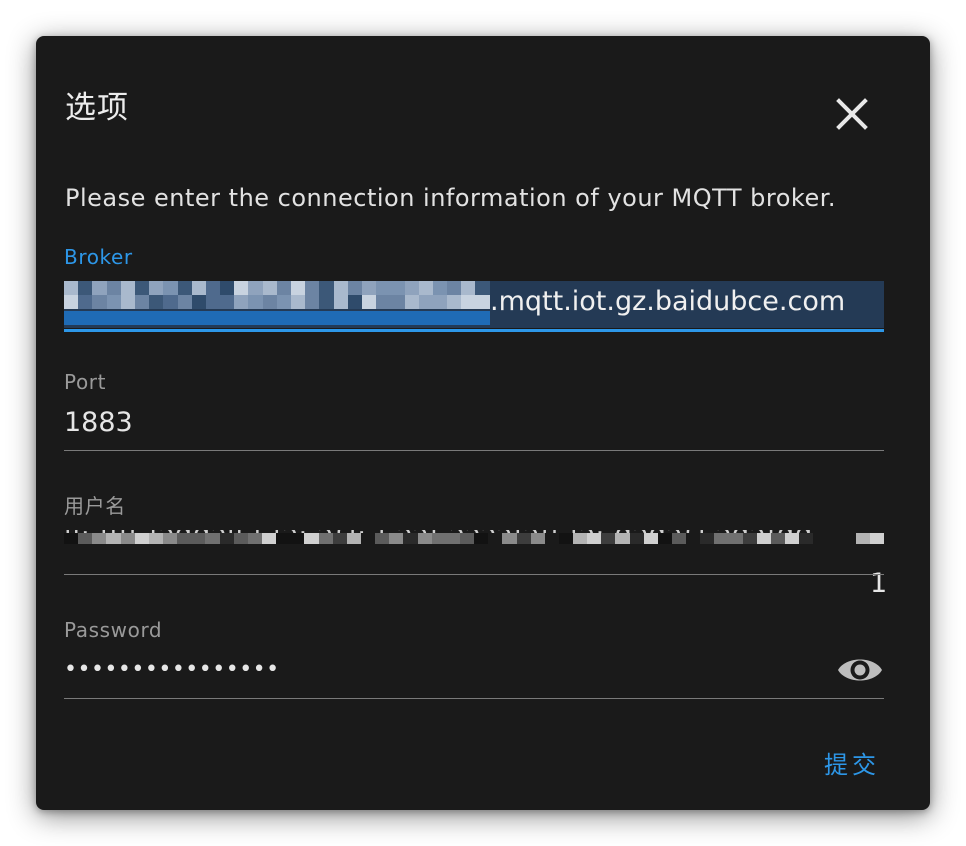  What do you see at coordinates (474, 450) in the screenshot?
I see `port-underline` at bounding box center [474, 450].